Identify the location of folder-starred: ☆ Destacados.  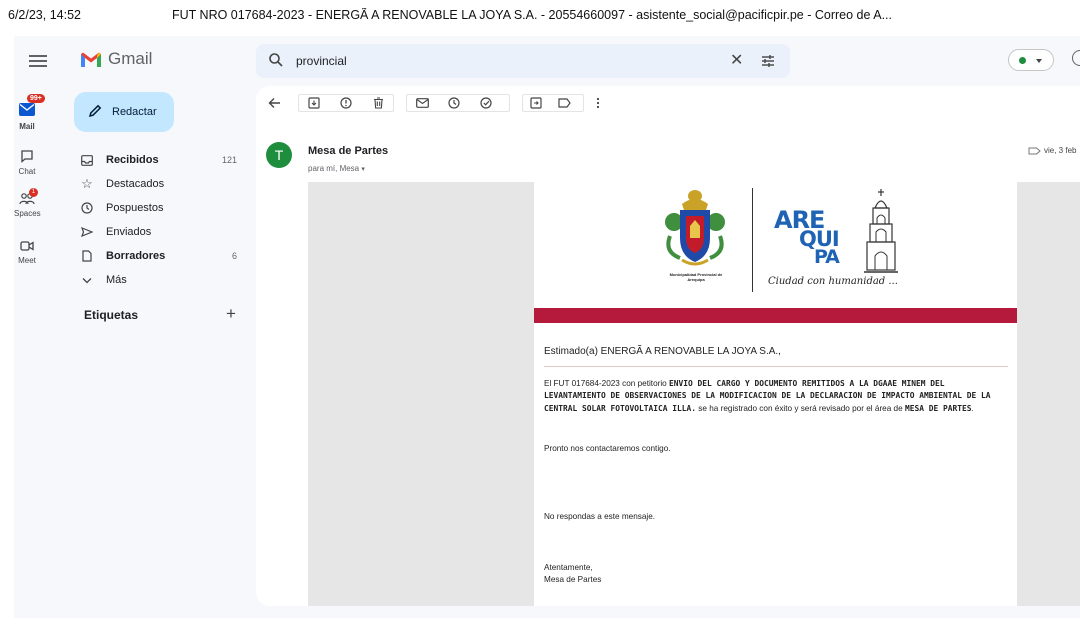
(161, 184).